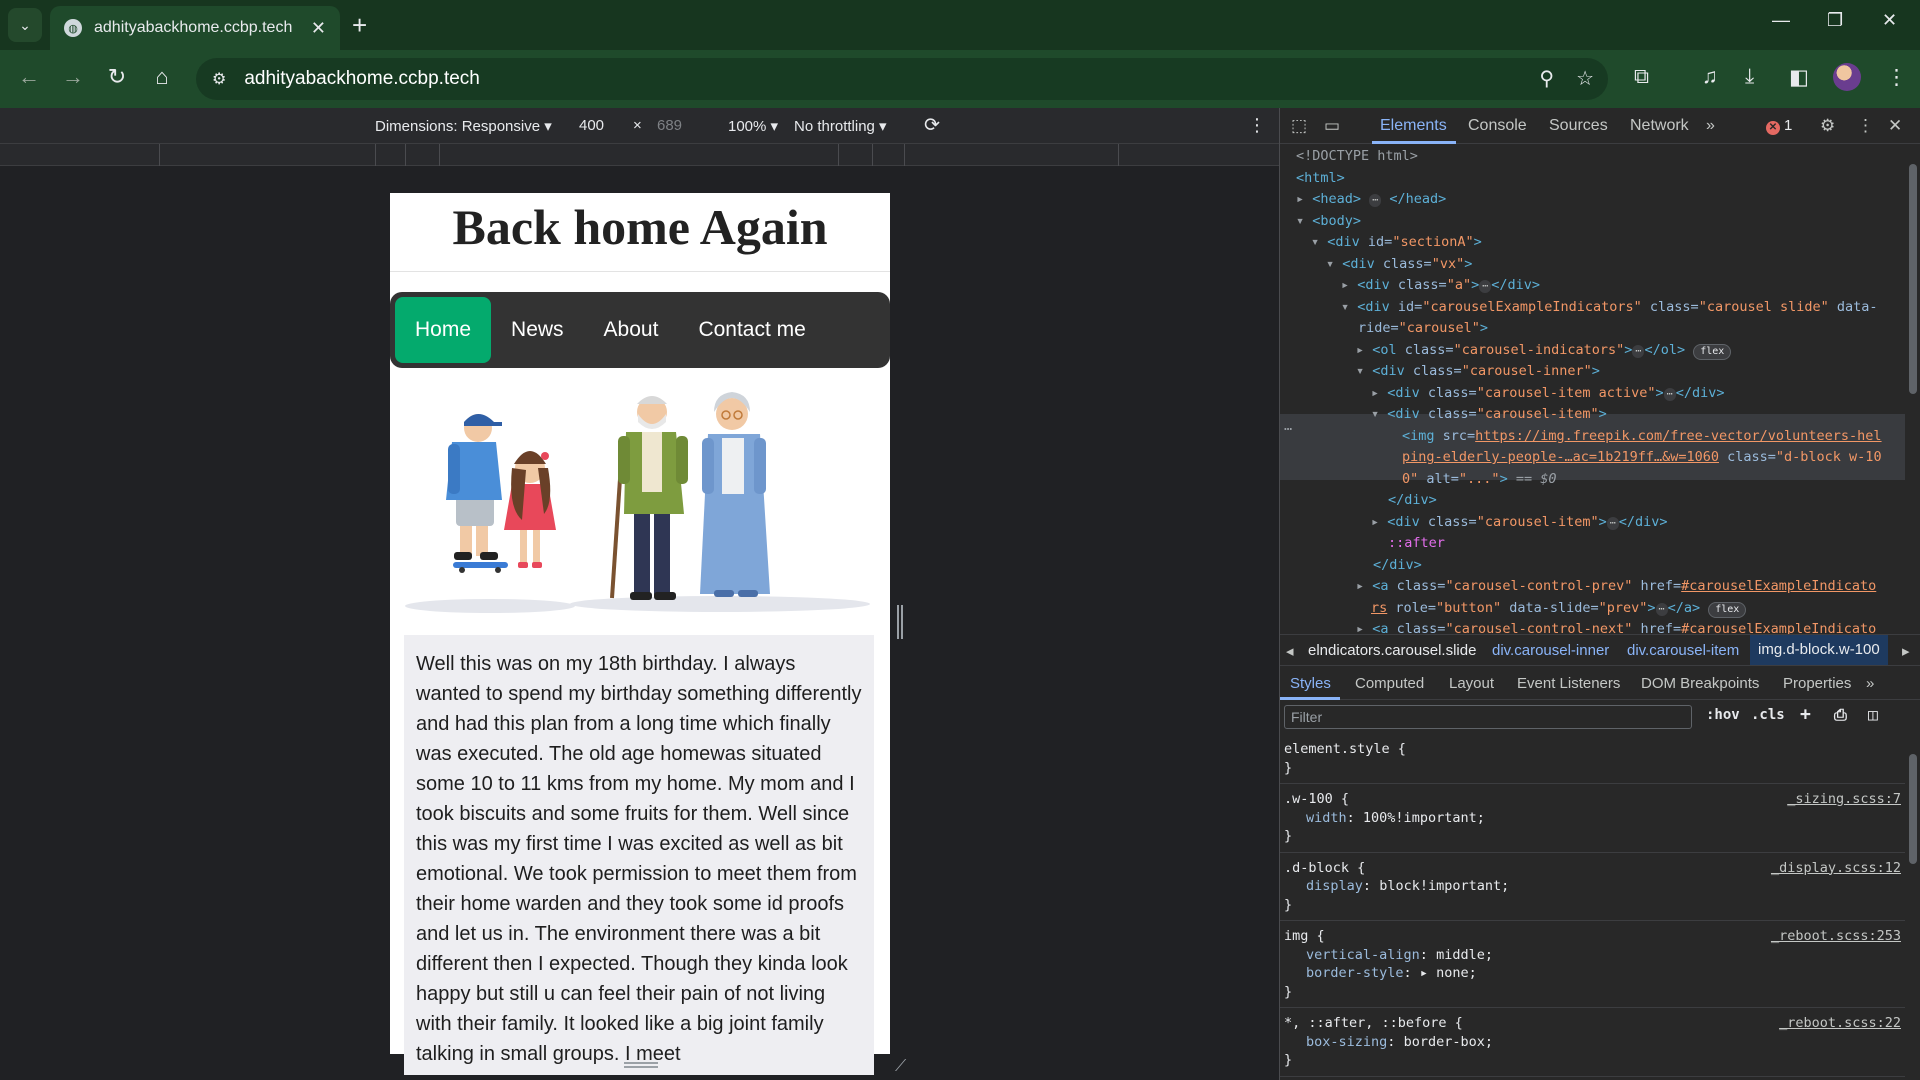 This screenshot has width=1920, height=1080. I want to click on error-counter: ✕ 1, so click(1779, 126).